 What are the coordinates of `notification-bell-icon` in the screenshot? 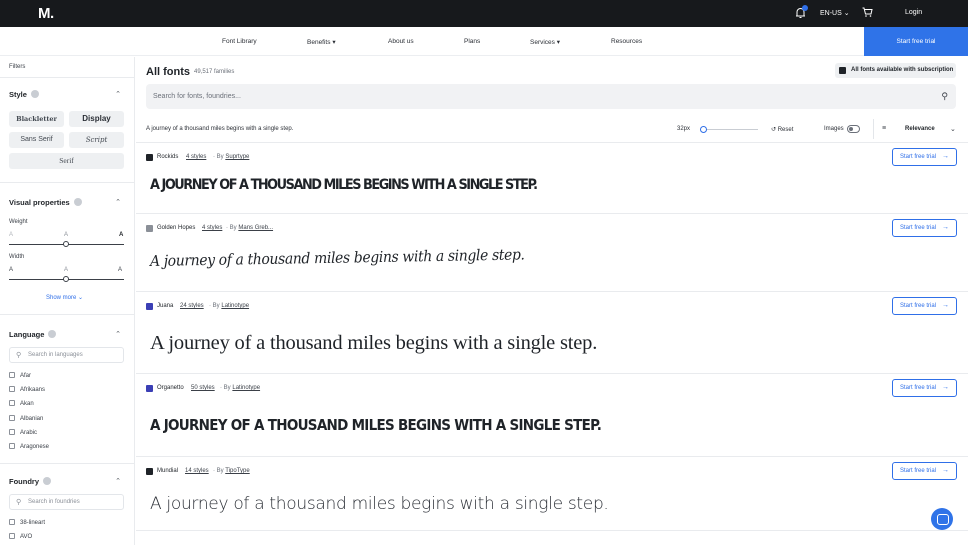 It's located at (801, 12).